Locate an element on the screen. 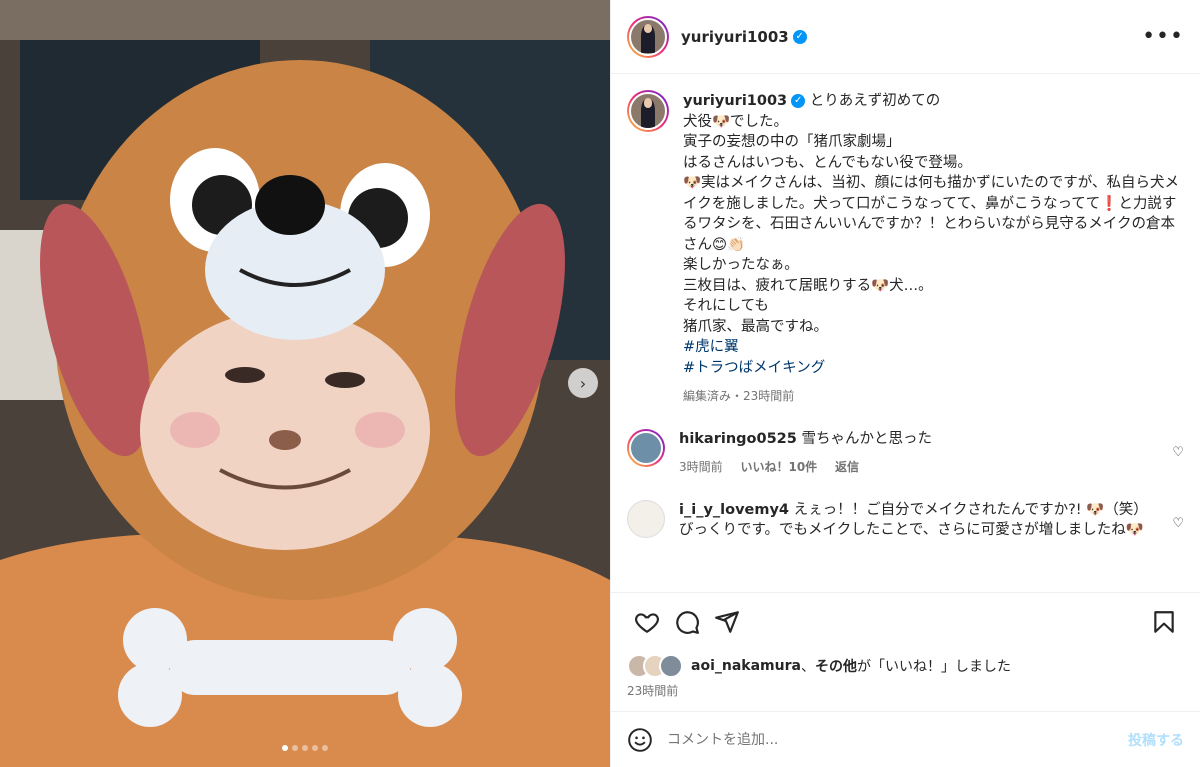  action-bar is located at coordinates (905, 621).